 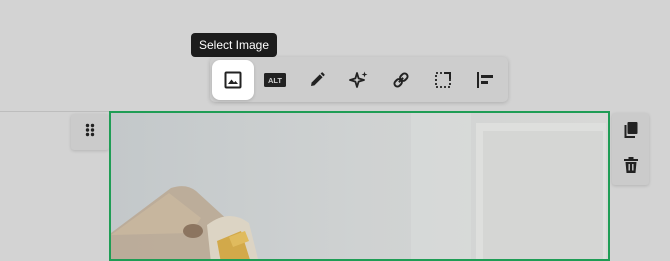 I want to click on block-side-actions, so click(x=630, y=149).